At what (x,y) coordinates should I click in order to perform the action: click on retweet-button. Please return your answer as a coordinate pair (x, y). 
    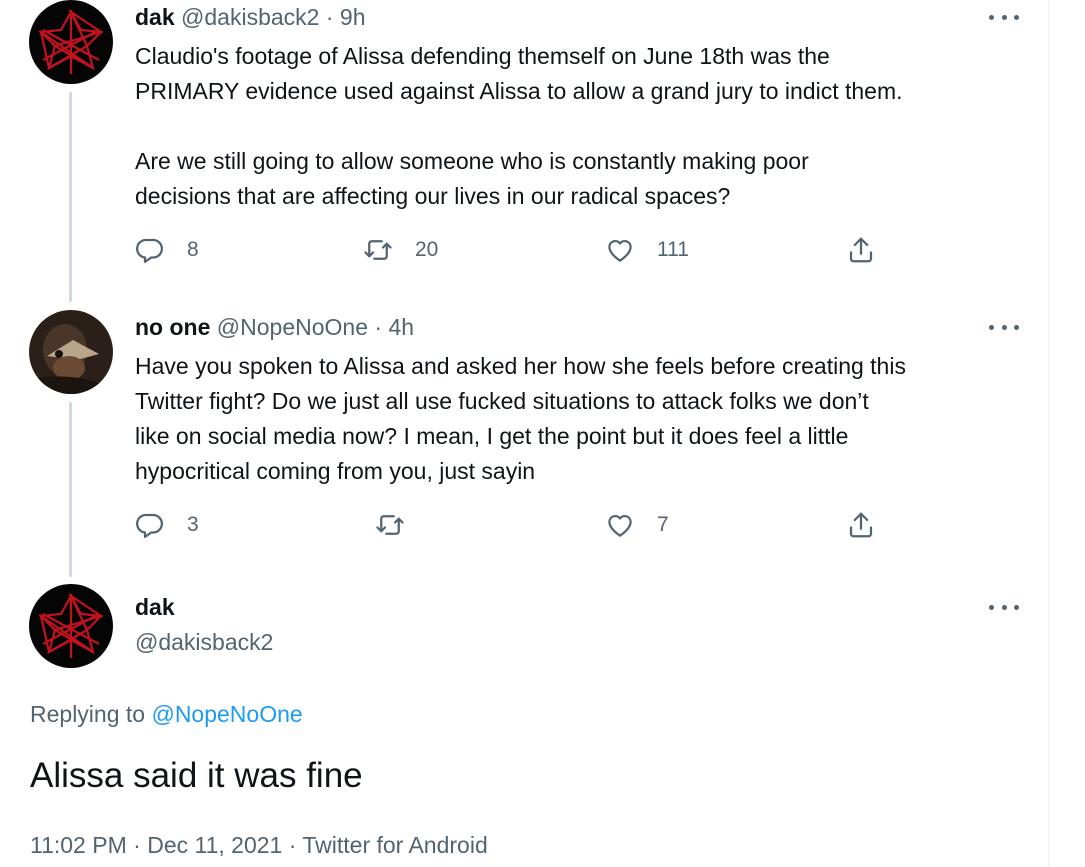
    Looking at the image, I should click on (390, 525).